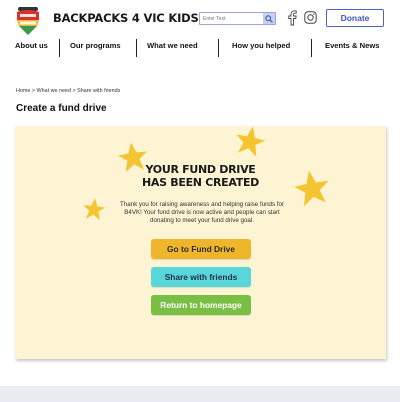 This screenshot has height=402, width=400. Describe the element at coordinates (61, 108) in the screenshot. I see `page-title: Create a fund drive` at that location.